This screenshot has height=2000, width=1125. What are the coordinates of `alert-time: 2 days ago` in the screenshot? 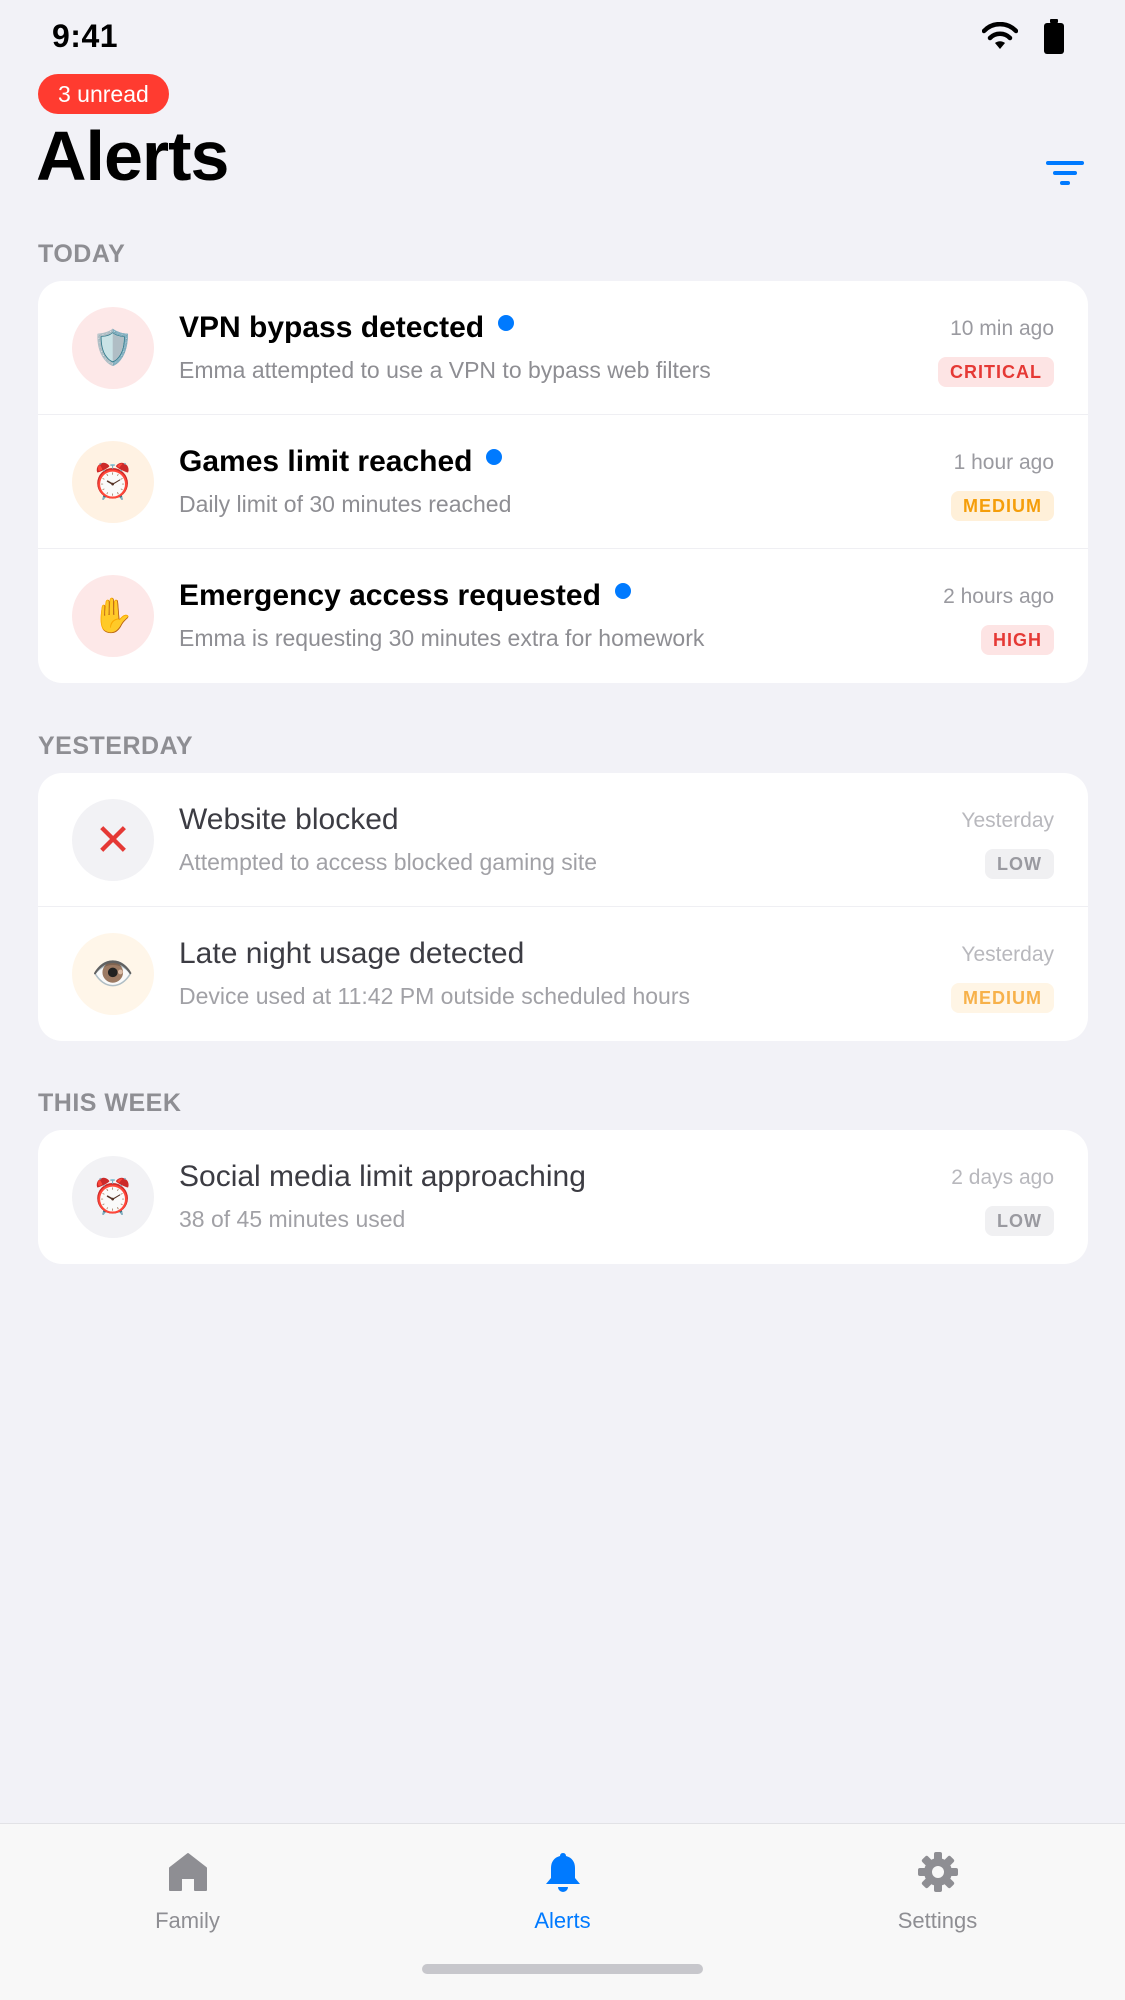 It's located at (1002, 1177).